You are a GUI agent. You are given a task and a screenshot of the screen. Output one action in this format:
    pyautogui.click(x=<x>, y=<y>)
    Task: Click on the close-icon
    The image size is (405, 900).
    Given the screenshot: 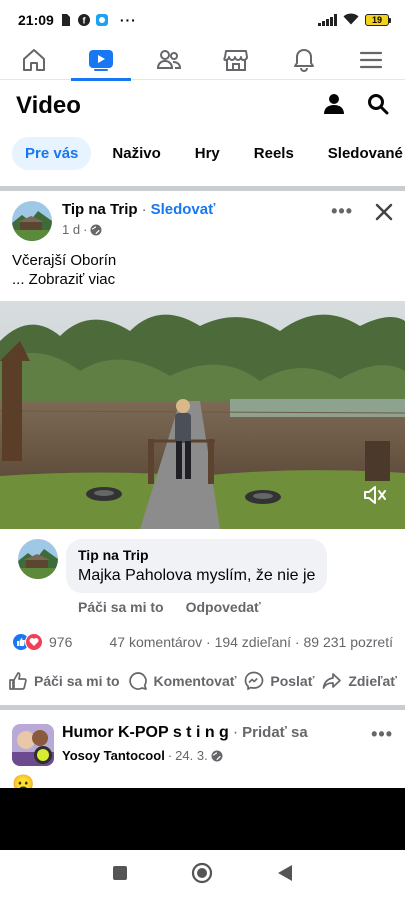 What is the action you would take?
    pyautogui.click(x=384, y=212)
    